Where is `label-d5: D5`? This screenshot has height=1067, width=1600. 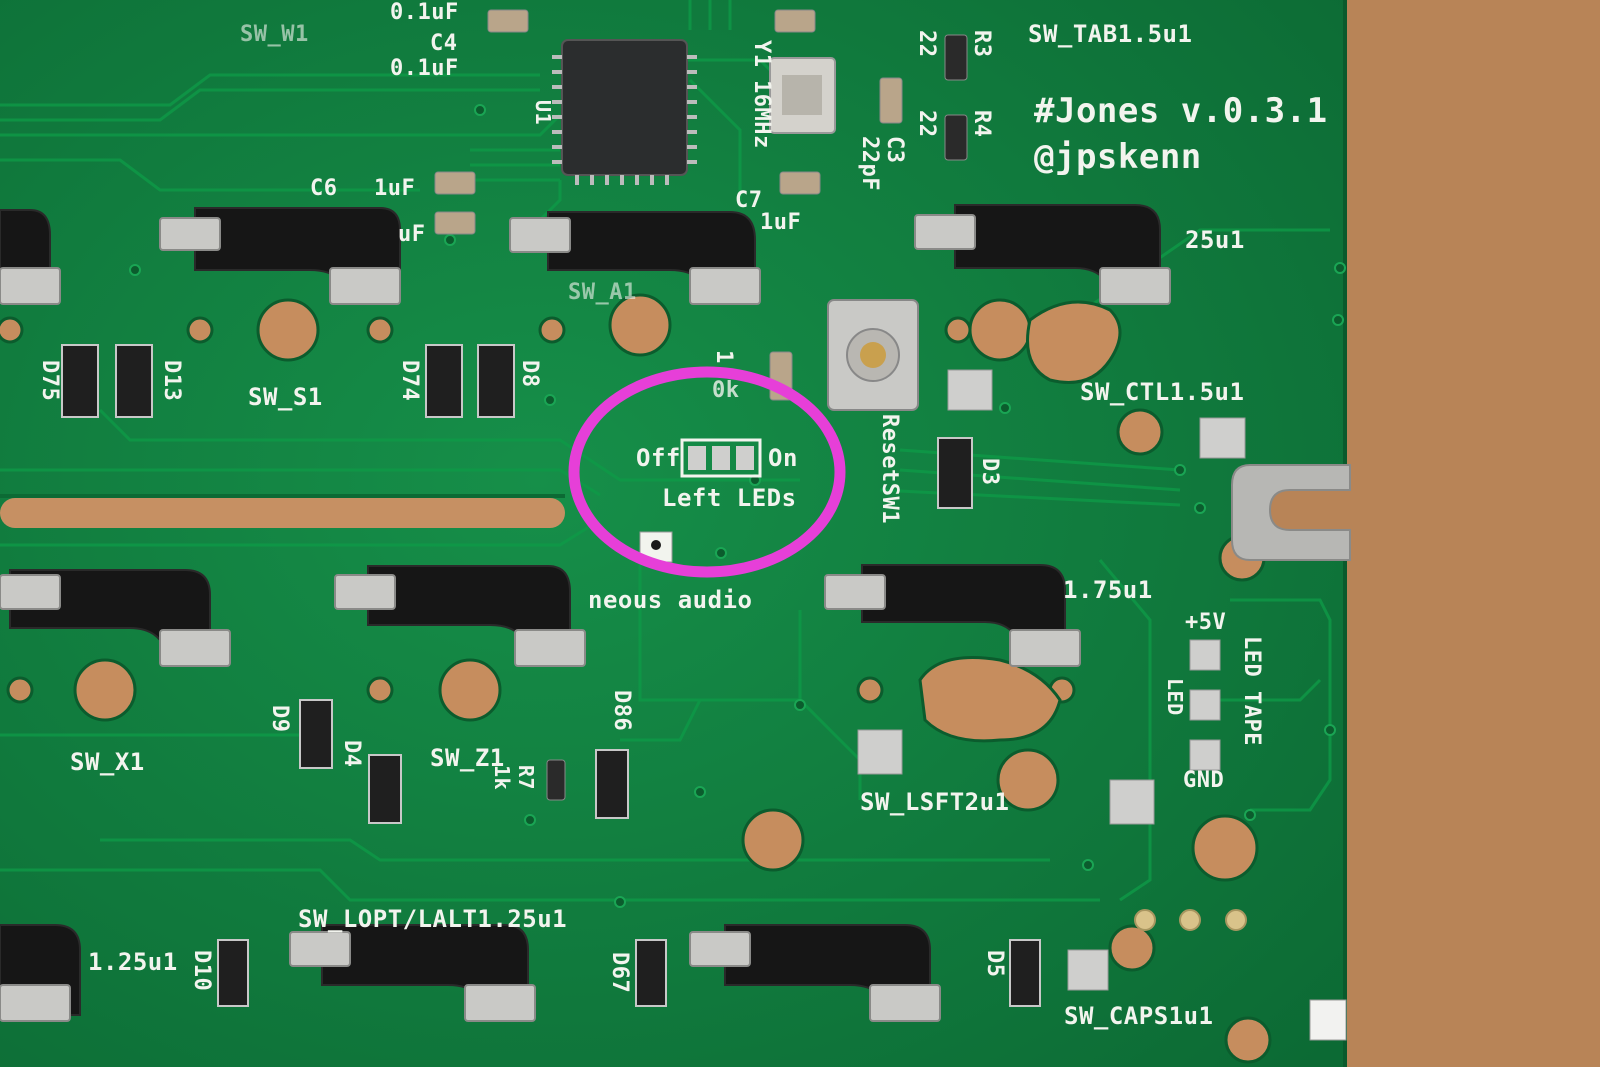
label-d5: D5 is located at coordinates (994, 964).